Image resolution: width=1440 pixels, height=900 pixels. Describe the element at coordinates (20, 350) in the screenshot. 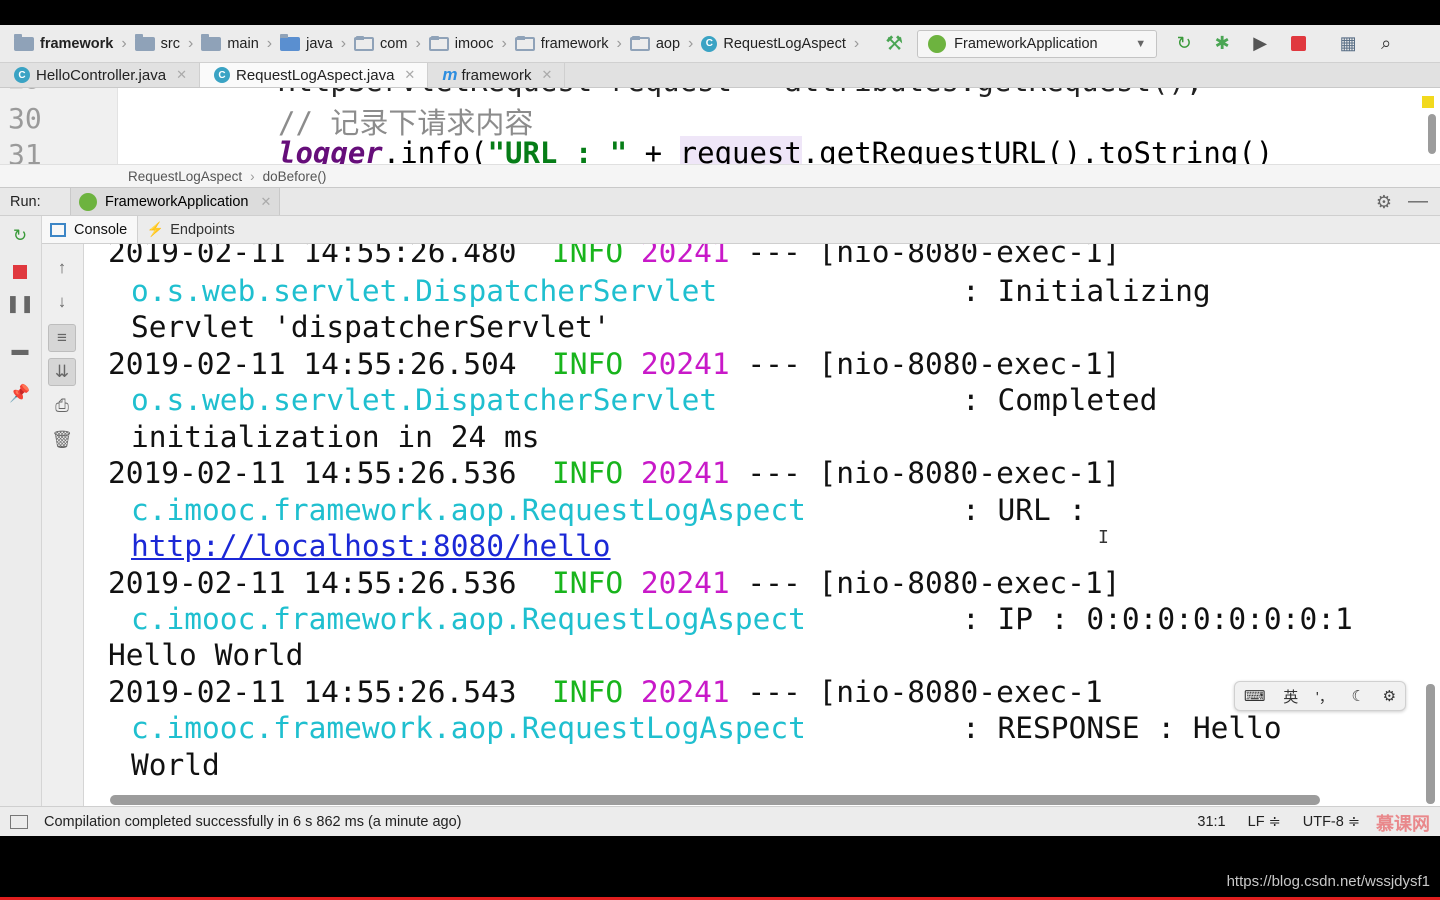

I see `layout-icon: ▬` at that location.